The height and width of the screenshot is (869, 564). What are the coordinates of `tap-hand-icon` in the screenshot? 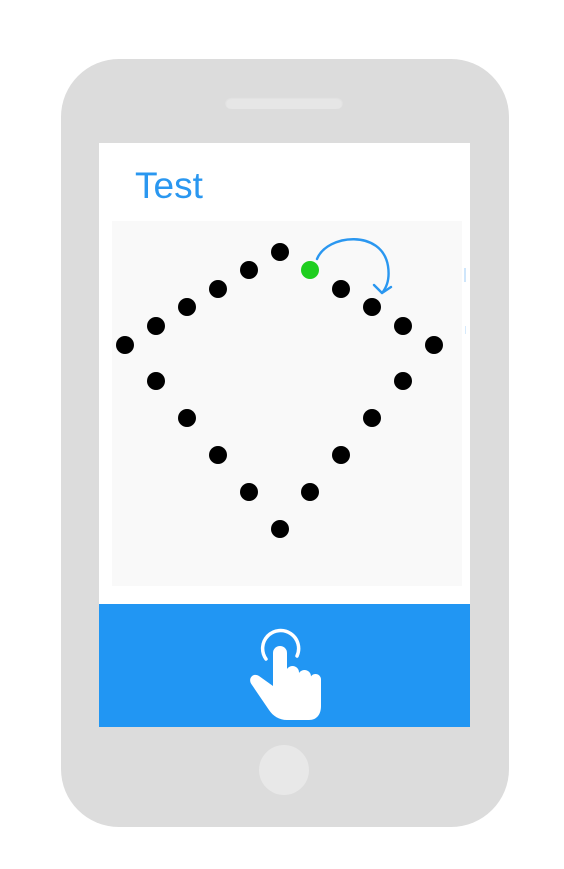 It's located at (285, 674).